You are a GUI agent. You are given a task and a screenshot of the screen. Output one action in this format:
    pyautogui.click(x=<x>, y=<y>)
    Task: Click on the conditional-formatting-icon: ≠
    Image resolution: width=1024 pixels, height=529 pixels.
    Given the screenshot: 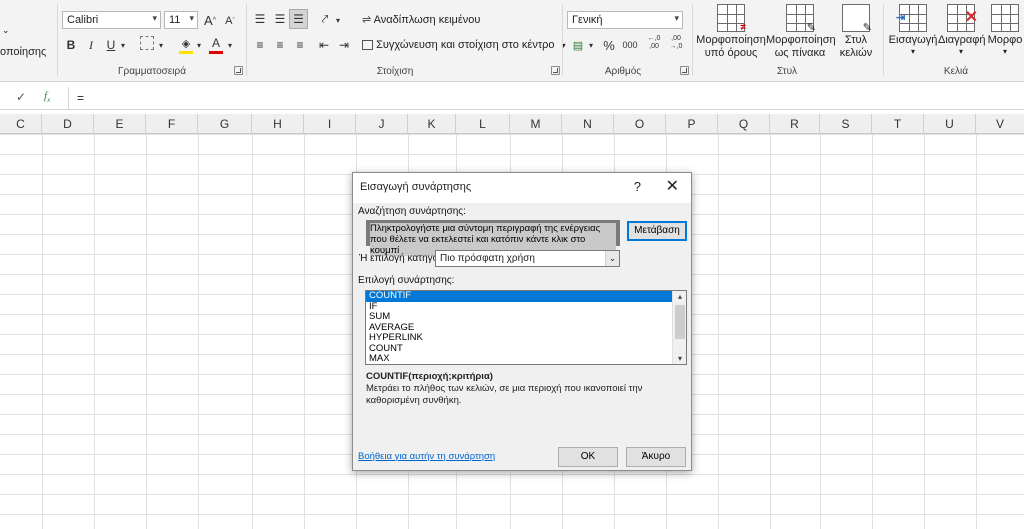 What is the action you would take?
    pyautogui.click(x=731, y=18)
    